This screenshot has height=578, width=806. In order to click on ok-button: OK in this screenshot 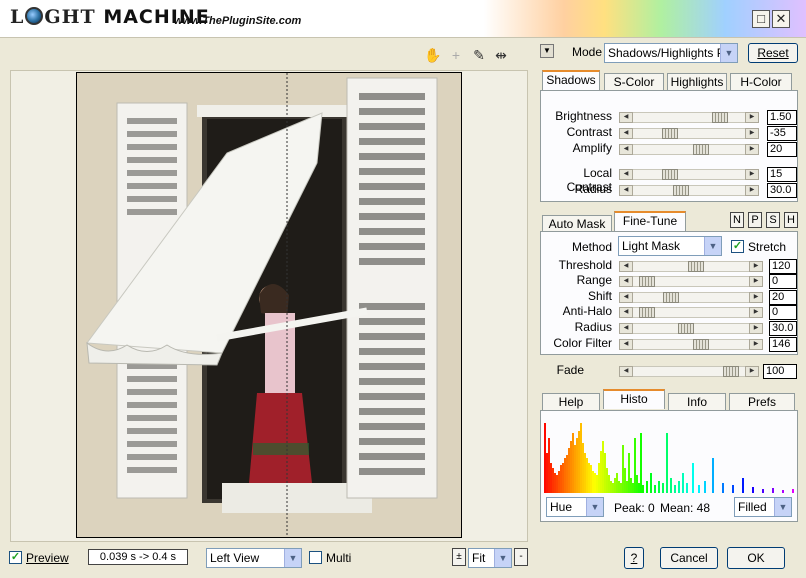, I will do `click(756, 558)`.